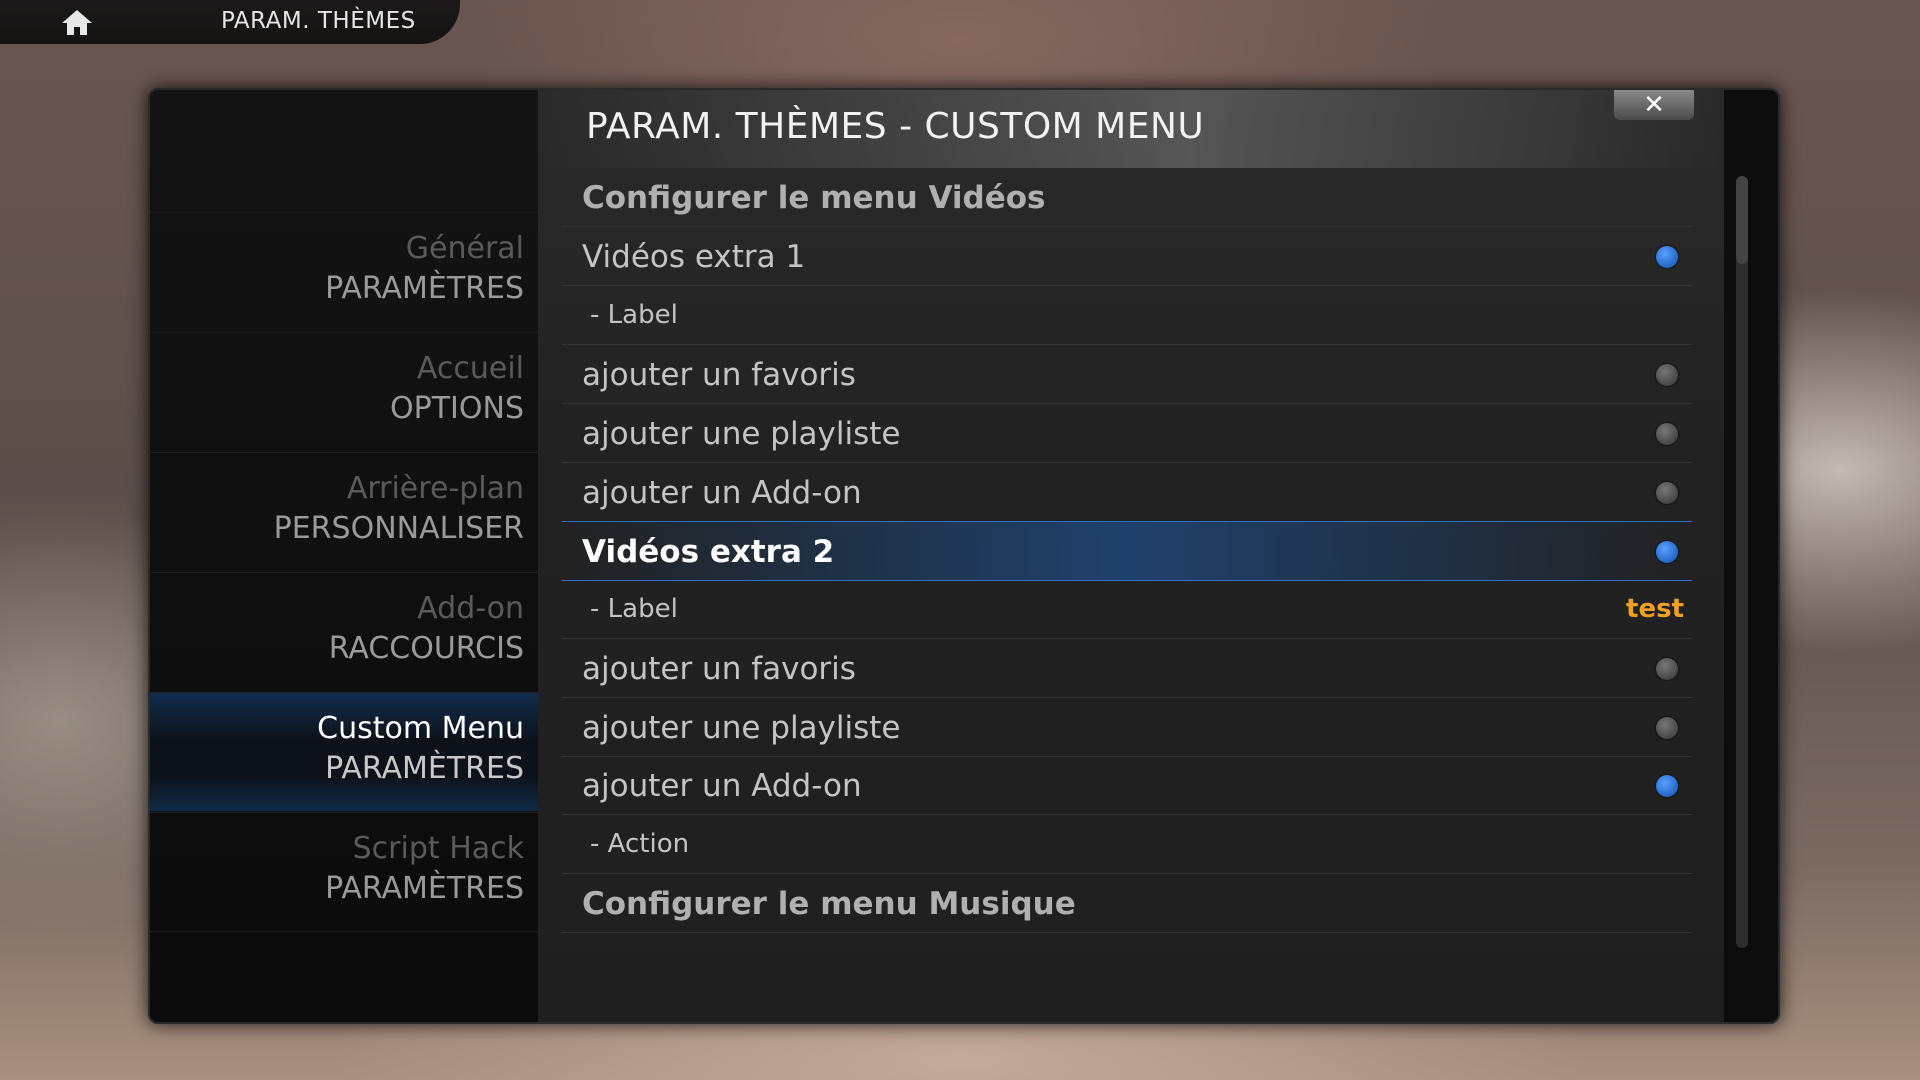 The width and height of the screenshot is (1920, 1080). Describe the element at coordinates (318, 21) in the screenshot. I see `breadcrumb-title: PARAM. THÈMES` at that location.